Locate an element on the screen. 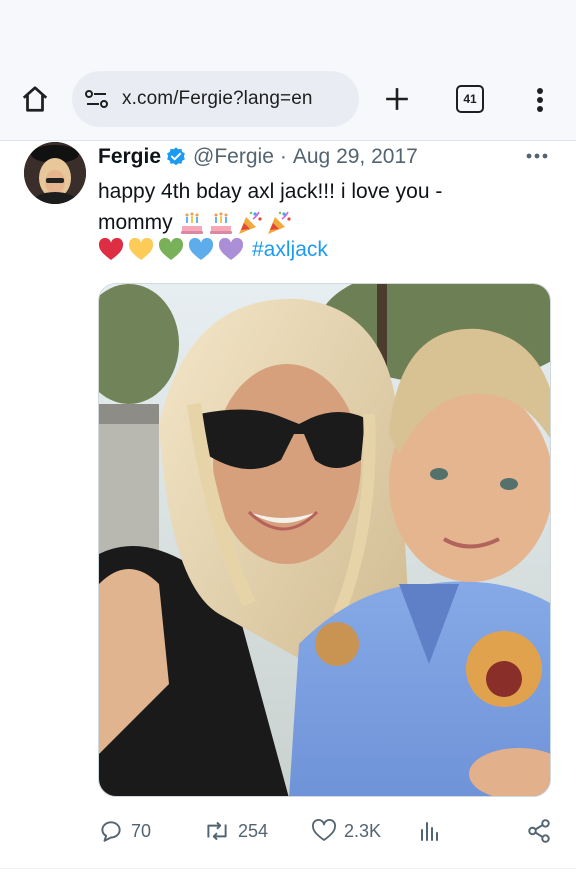 This screenshot has height=879, width=576. tweet-header: Fergie @Fergie · Aug 29, 2017 is located at coordinates (258, 157).